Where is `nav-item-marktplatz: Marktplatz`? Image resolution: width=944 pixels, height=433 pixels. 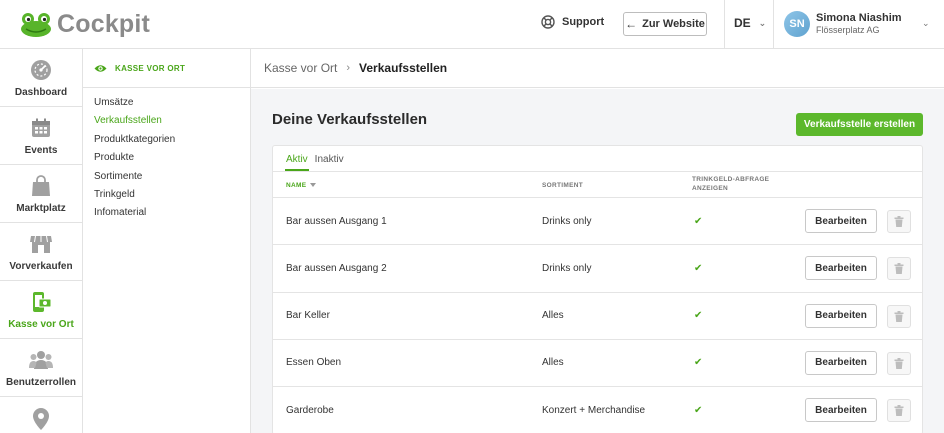
nav-item-marktplatz: Marktplatz is located at coordinates (41, 194).